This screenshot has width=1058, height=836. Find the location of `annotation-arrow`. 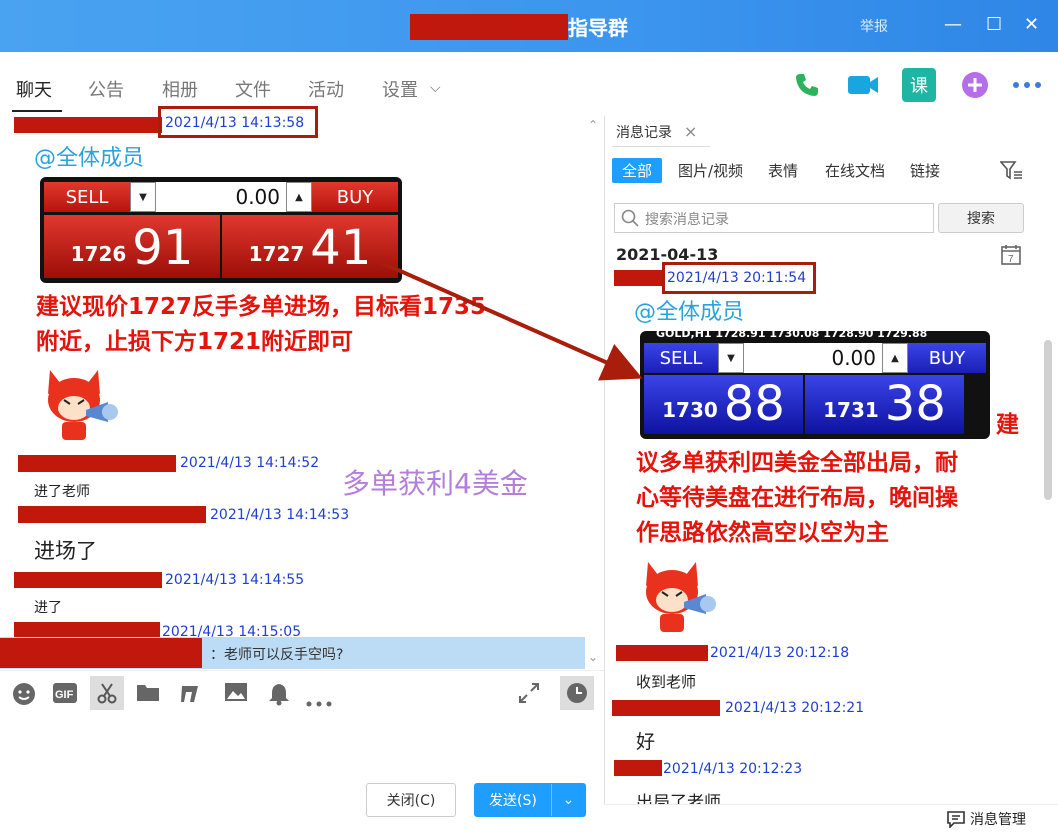

annotation-arrow is located at coordinates (511, 320).